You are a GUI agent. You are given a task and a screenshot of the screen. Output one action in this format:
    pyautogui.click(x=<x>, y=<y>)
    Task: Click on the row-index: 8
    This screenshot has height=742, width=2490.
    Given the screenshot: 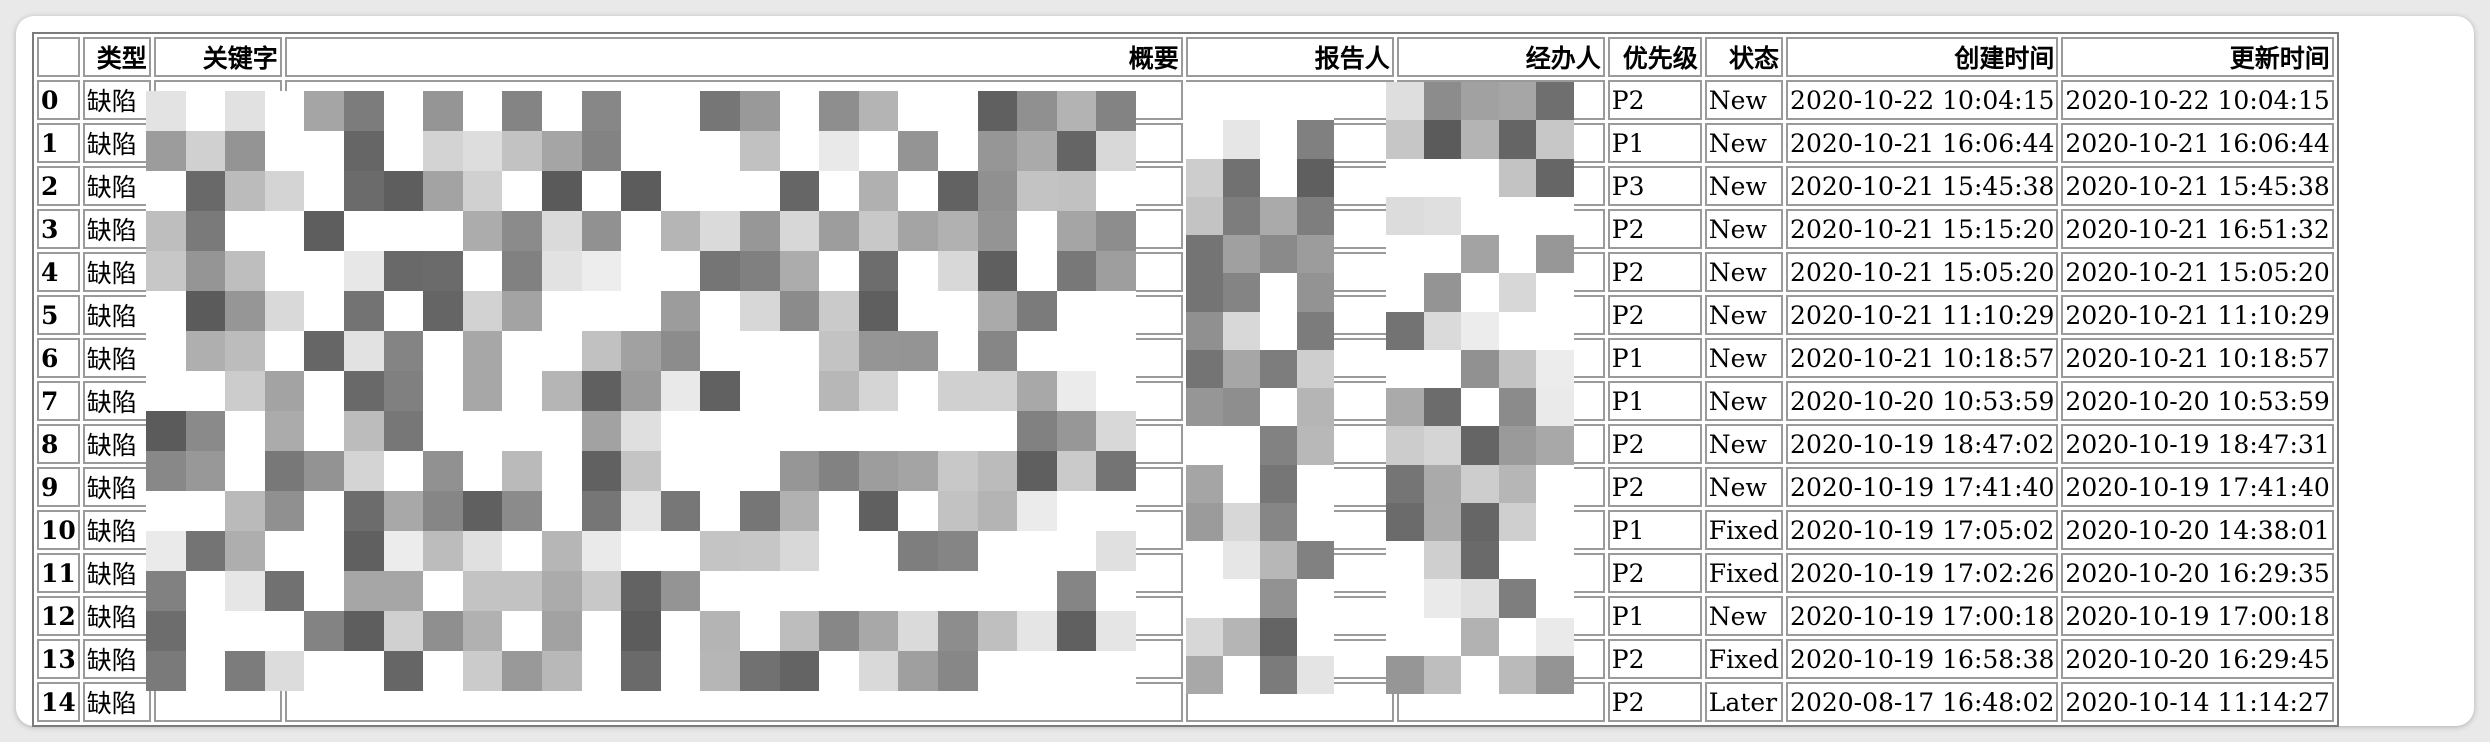 What is the action you would take?
    pyautogui.click(x=58, y=444)
    